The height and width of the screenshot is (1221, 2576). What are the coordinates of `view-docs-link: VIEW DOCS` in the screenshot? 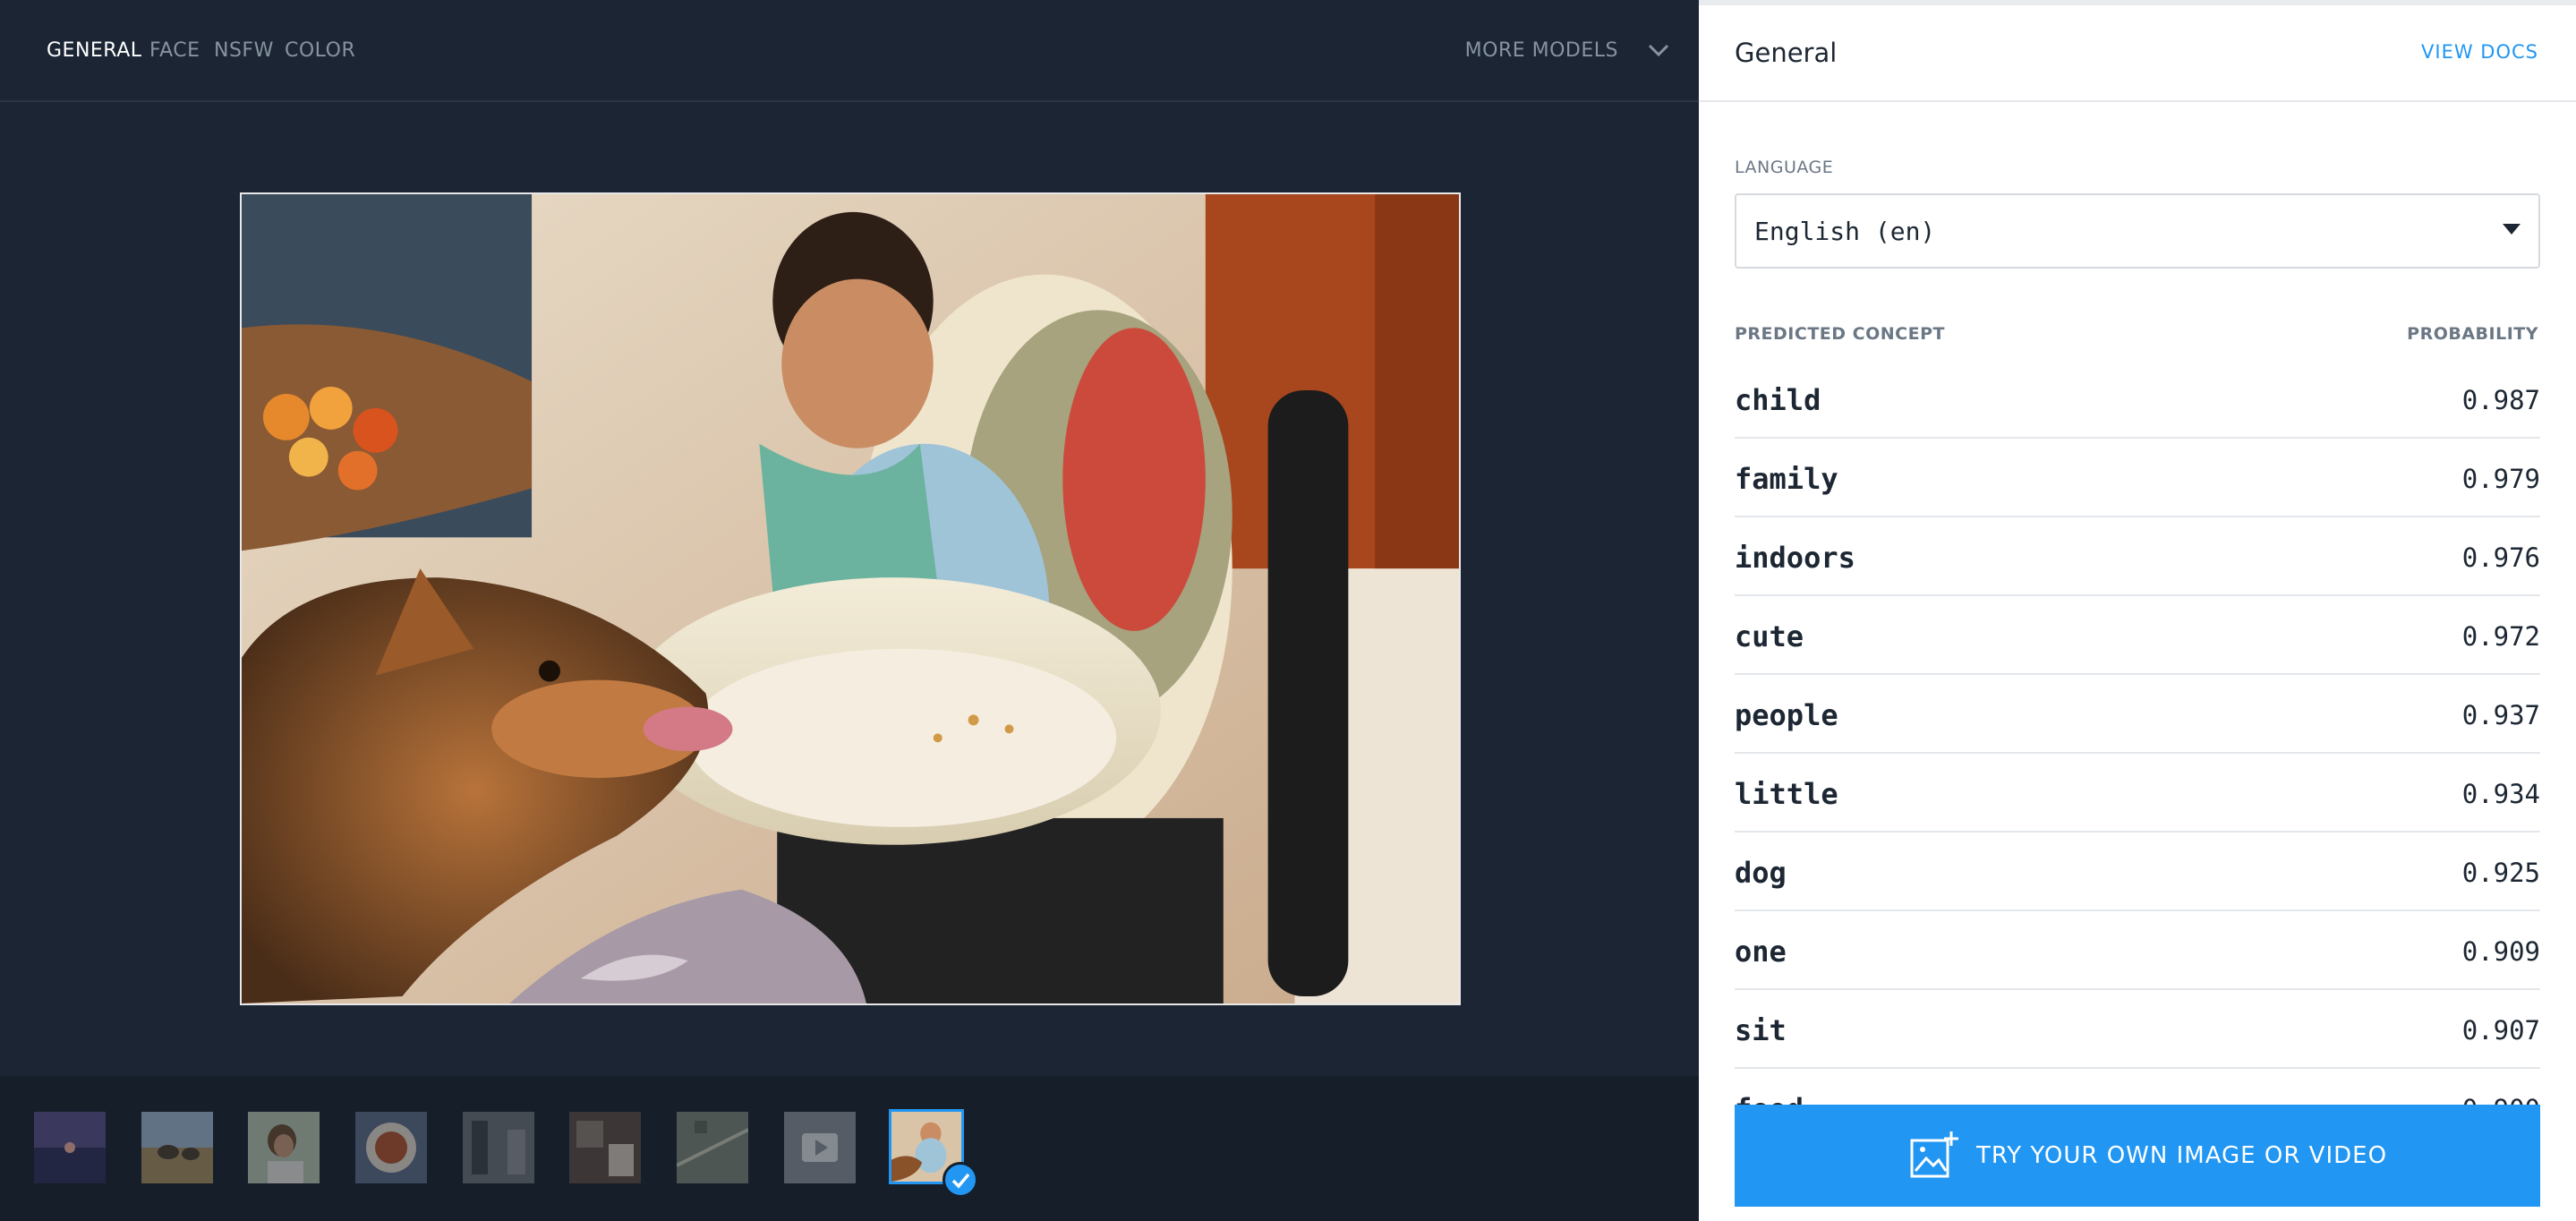 It's located at (2479, 52).